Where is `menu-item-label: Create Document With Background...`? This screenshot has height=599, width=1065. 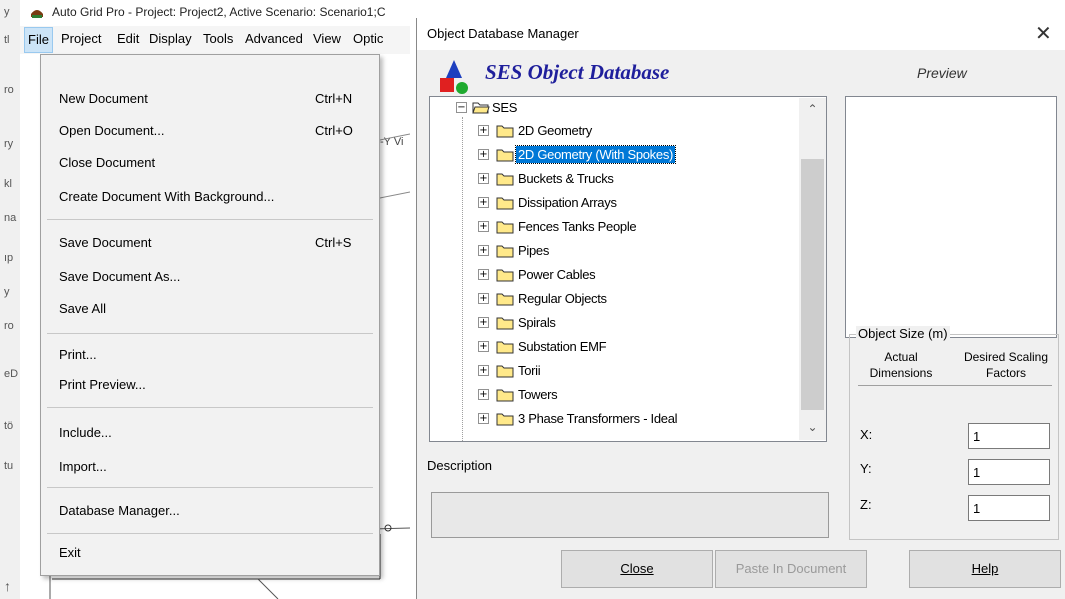 menu-item-label: Create Document With Background... is located at coordinates (167, 196).